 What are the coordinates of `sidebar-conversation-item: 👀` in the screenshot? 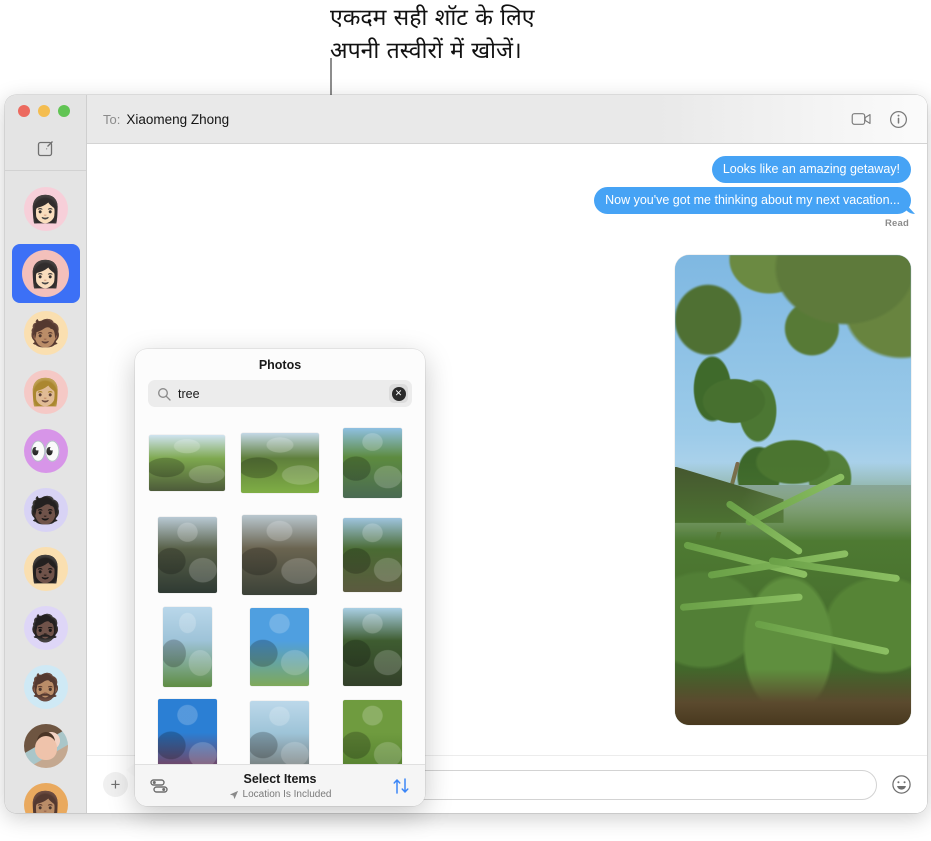 It's located at (46, 450).